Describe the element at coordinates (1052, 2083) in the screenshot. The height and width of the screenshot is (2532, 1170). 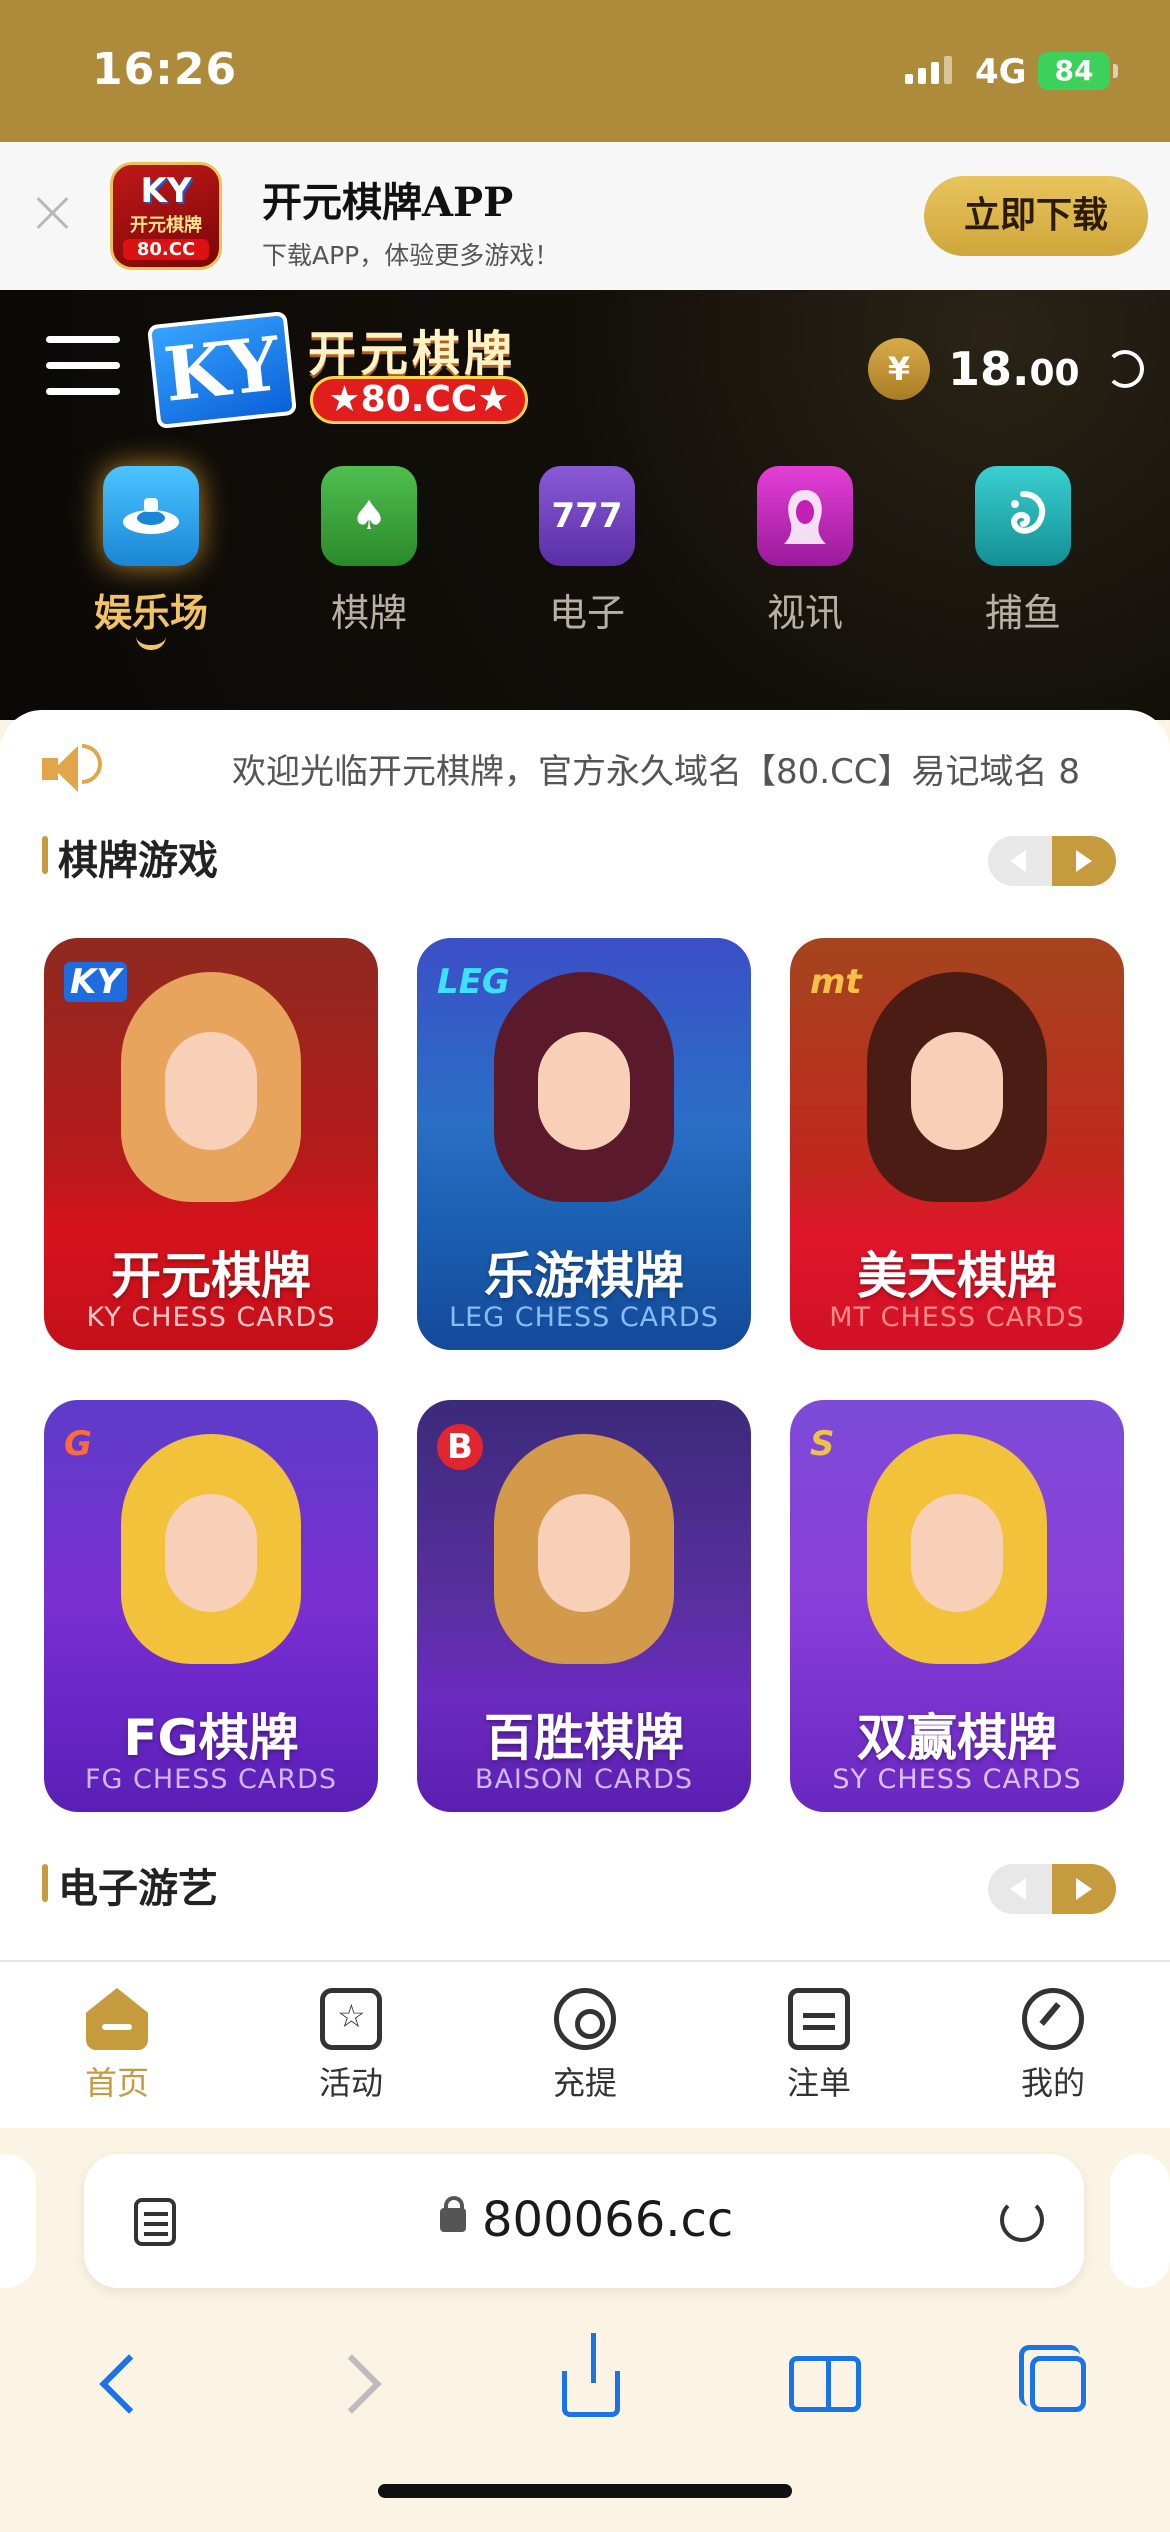
I see `tab-label: 我的` at that location.